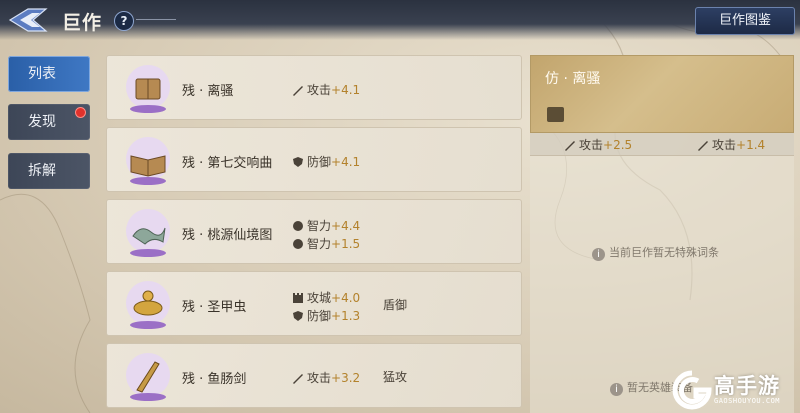 This screenshot has height=413, width=800. I want to click on page-title: 巨作, so click(82, 23).